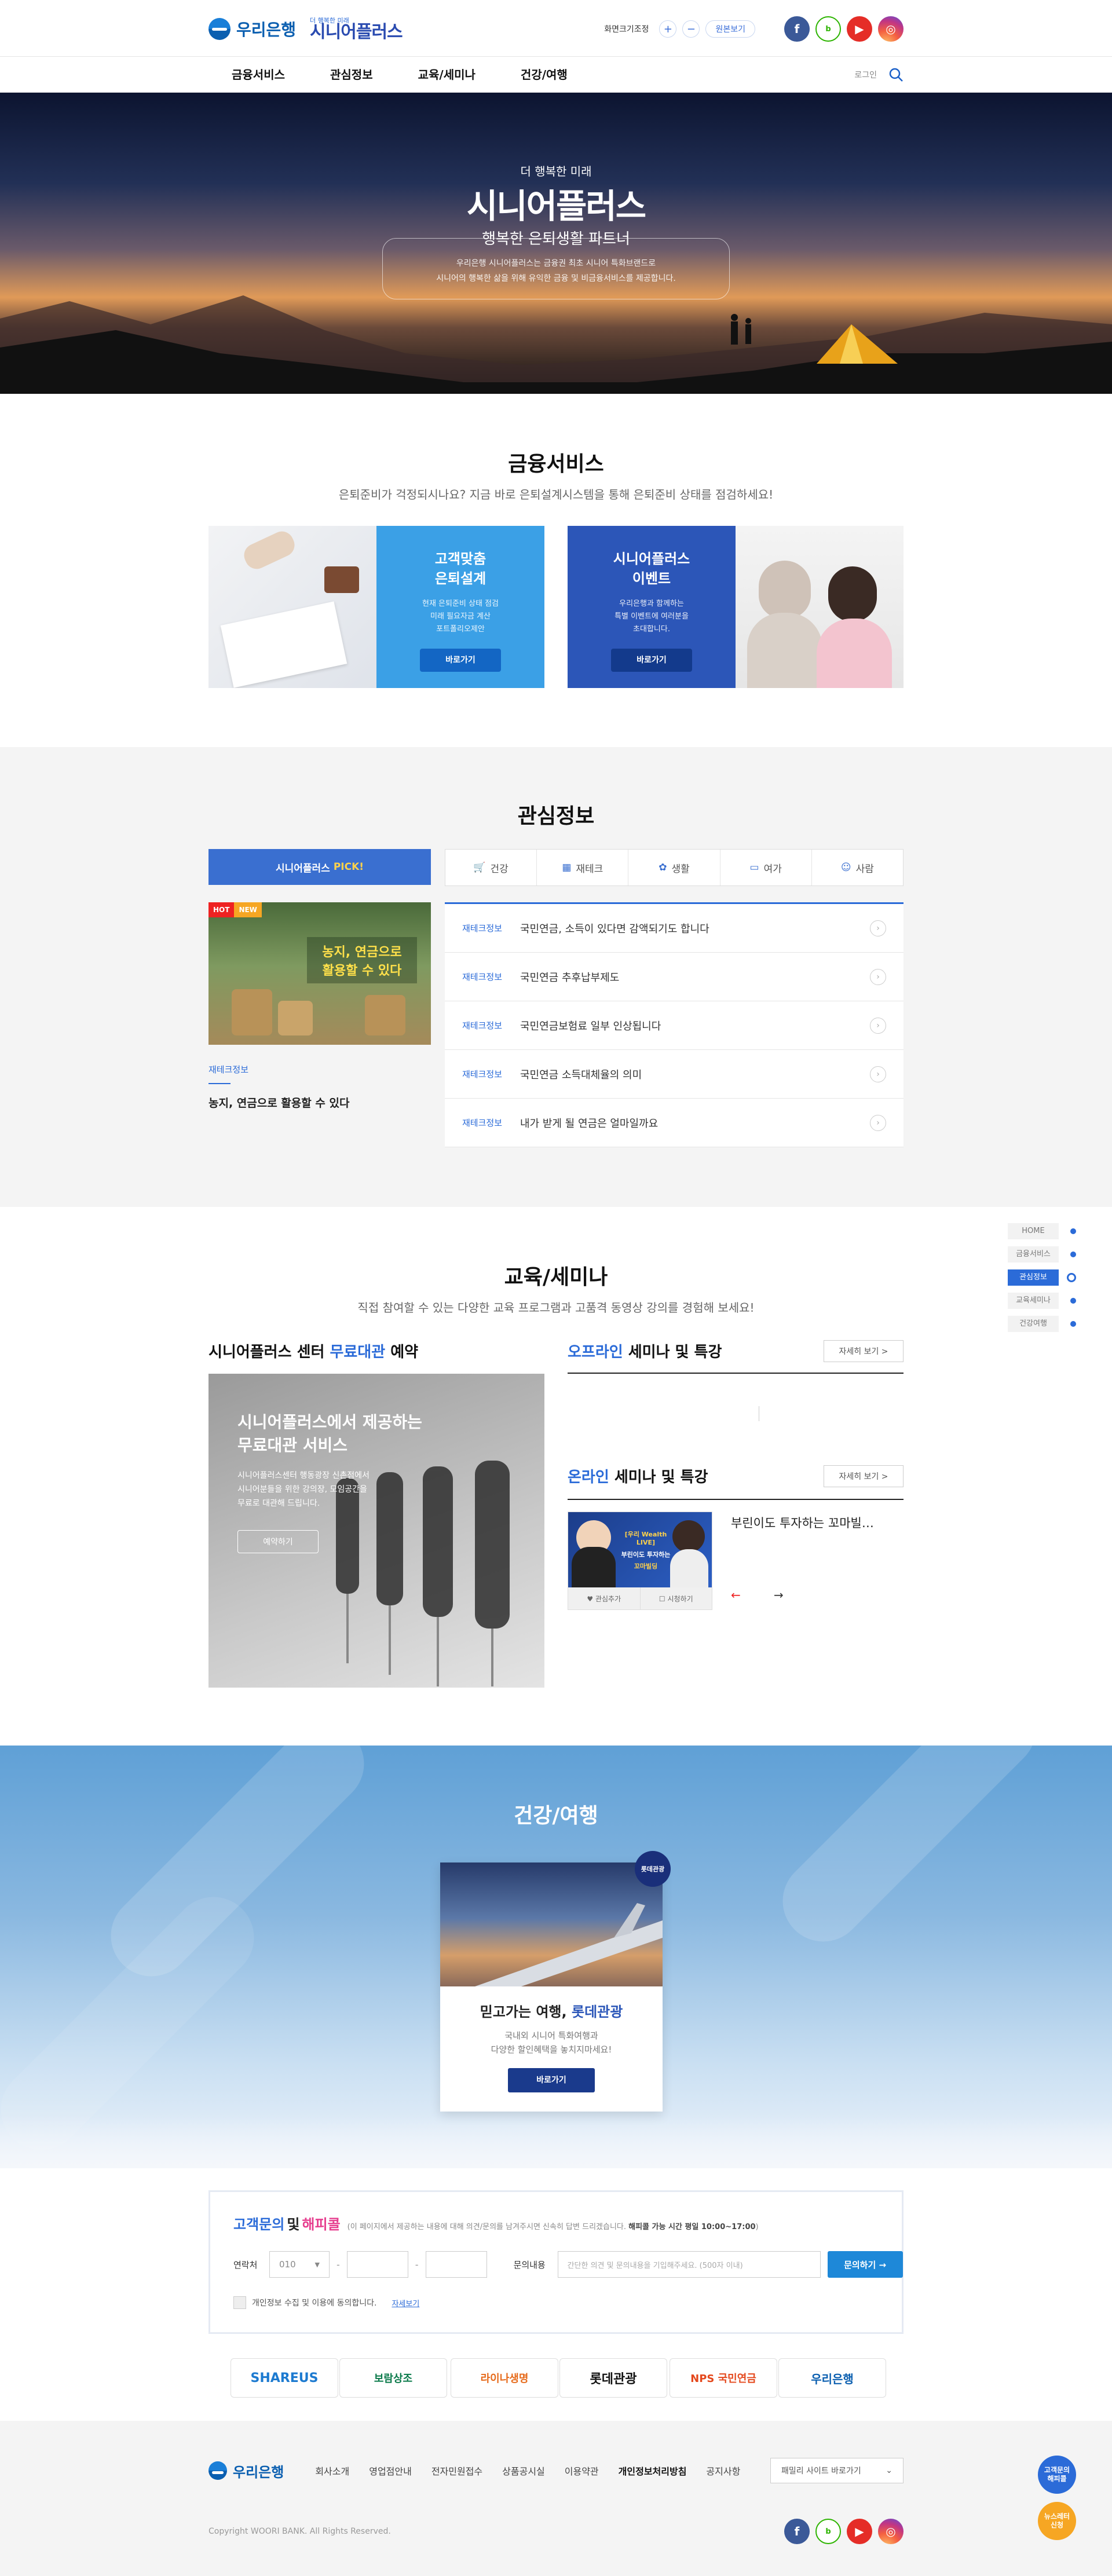 This screenshot has height=2576, width=1112. I want to click on family-site-label: 패밀리 사이트 바로가기, so click(821, 2471).